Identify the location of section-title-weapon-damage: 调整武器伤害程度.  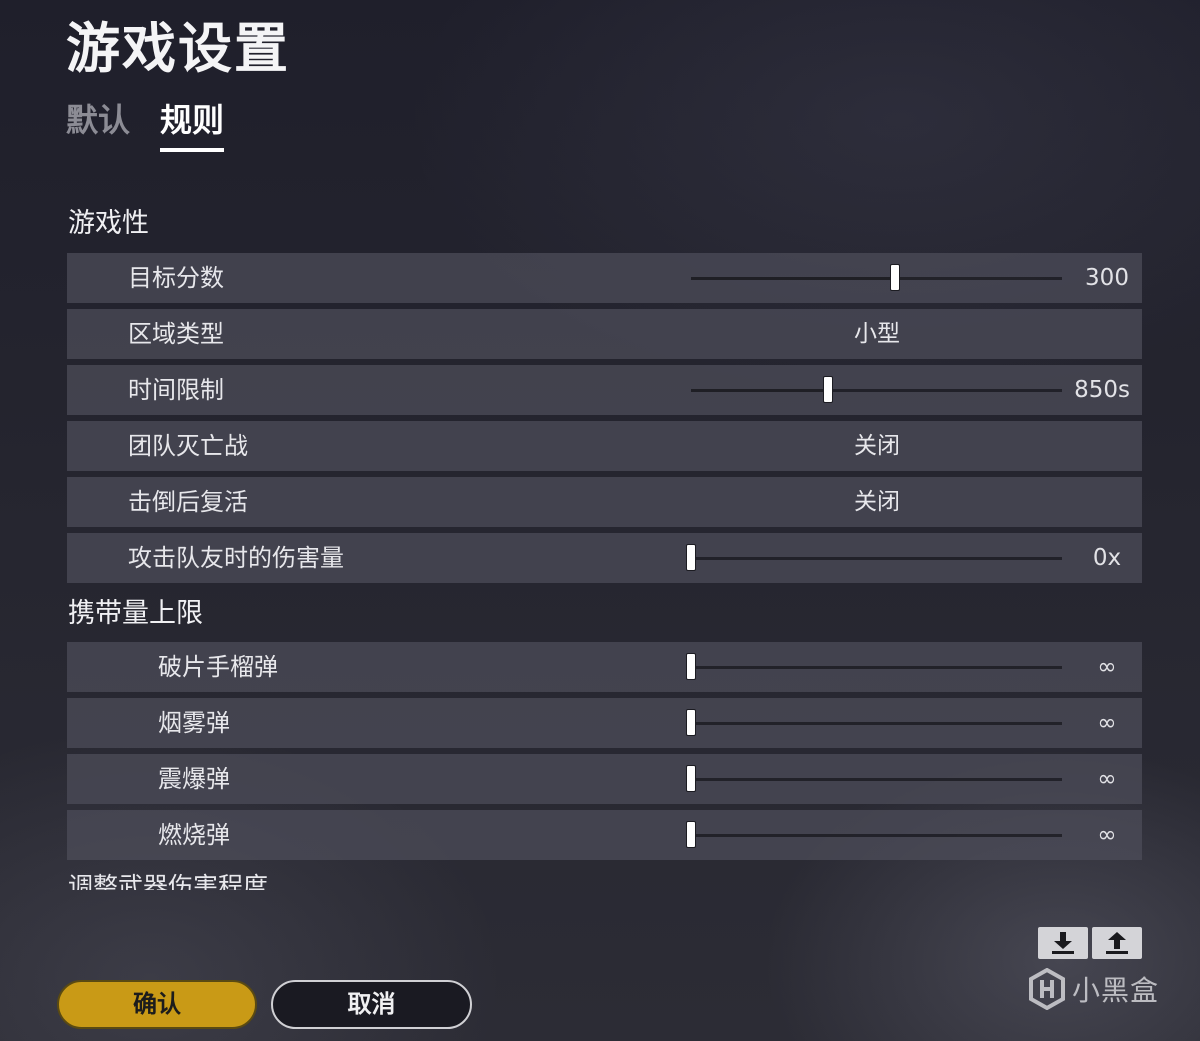
(168, 881).